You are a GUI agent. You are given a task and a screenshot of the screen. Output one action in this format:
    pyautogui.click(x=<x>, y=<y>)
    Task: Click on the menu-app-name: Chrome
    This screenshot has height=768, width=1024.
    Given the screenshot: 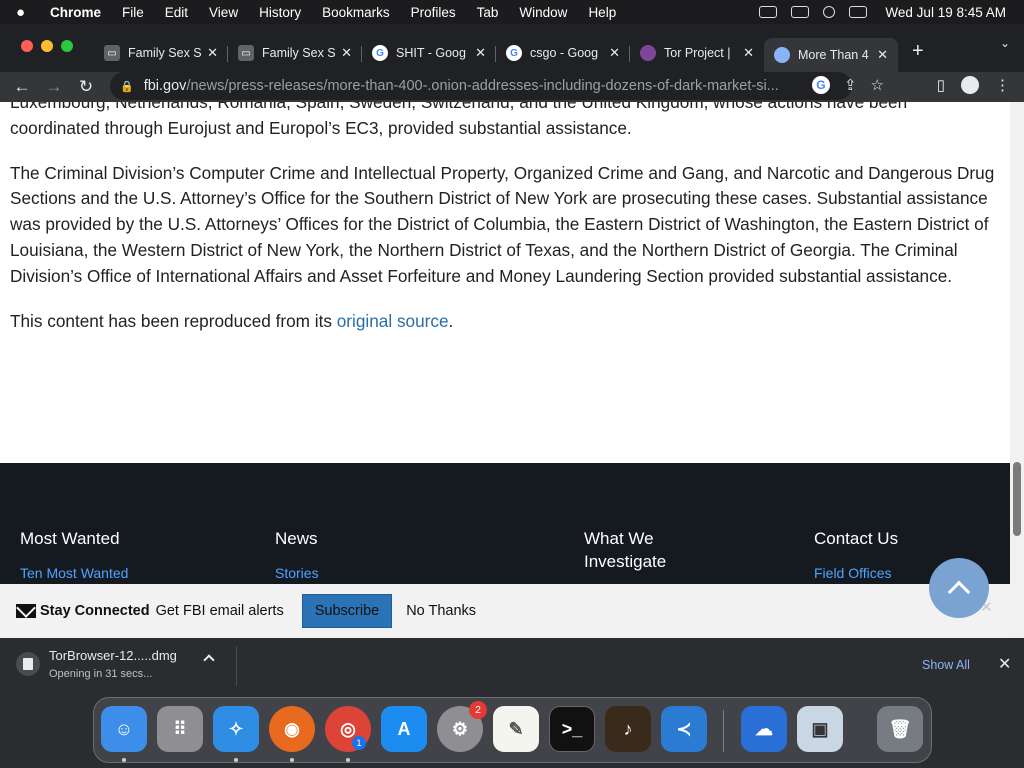 What is the action you would take?
    pyautogui.click(x=75, y=12)
    